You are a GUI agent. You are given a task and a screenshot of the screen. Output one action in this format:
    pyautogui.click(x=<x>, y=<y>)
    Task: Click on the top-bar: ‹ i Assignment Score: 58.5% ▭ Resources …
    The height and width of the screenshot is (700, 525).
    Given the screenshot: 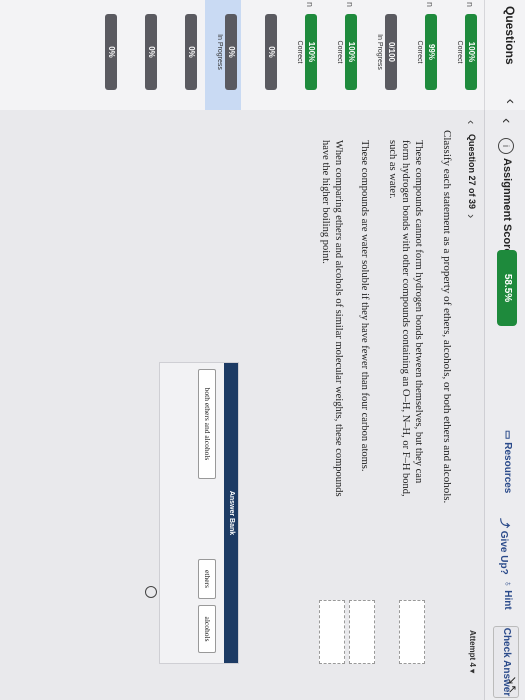 What is the action you would take?
    pyautogui.click(x=504, y=405)
    